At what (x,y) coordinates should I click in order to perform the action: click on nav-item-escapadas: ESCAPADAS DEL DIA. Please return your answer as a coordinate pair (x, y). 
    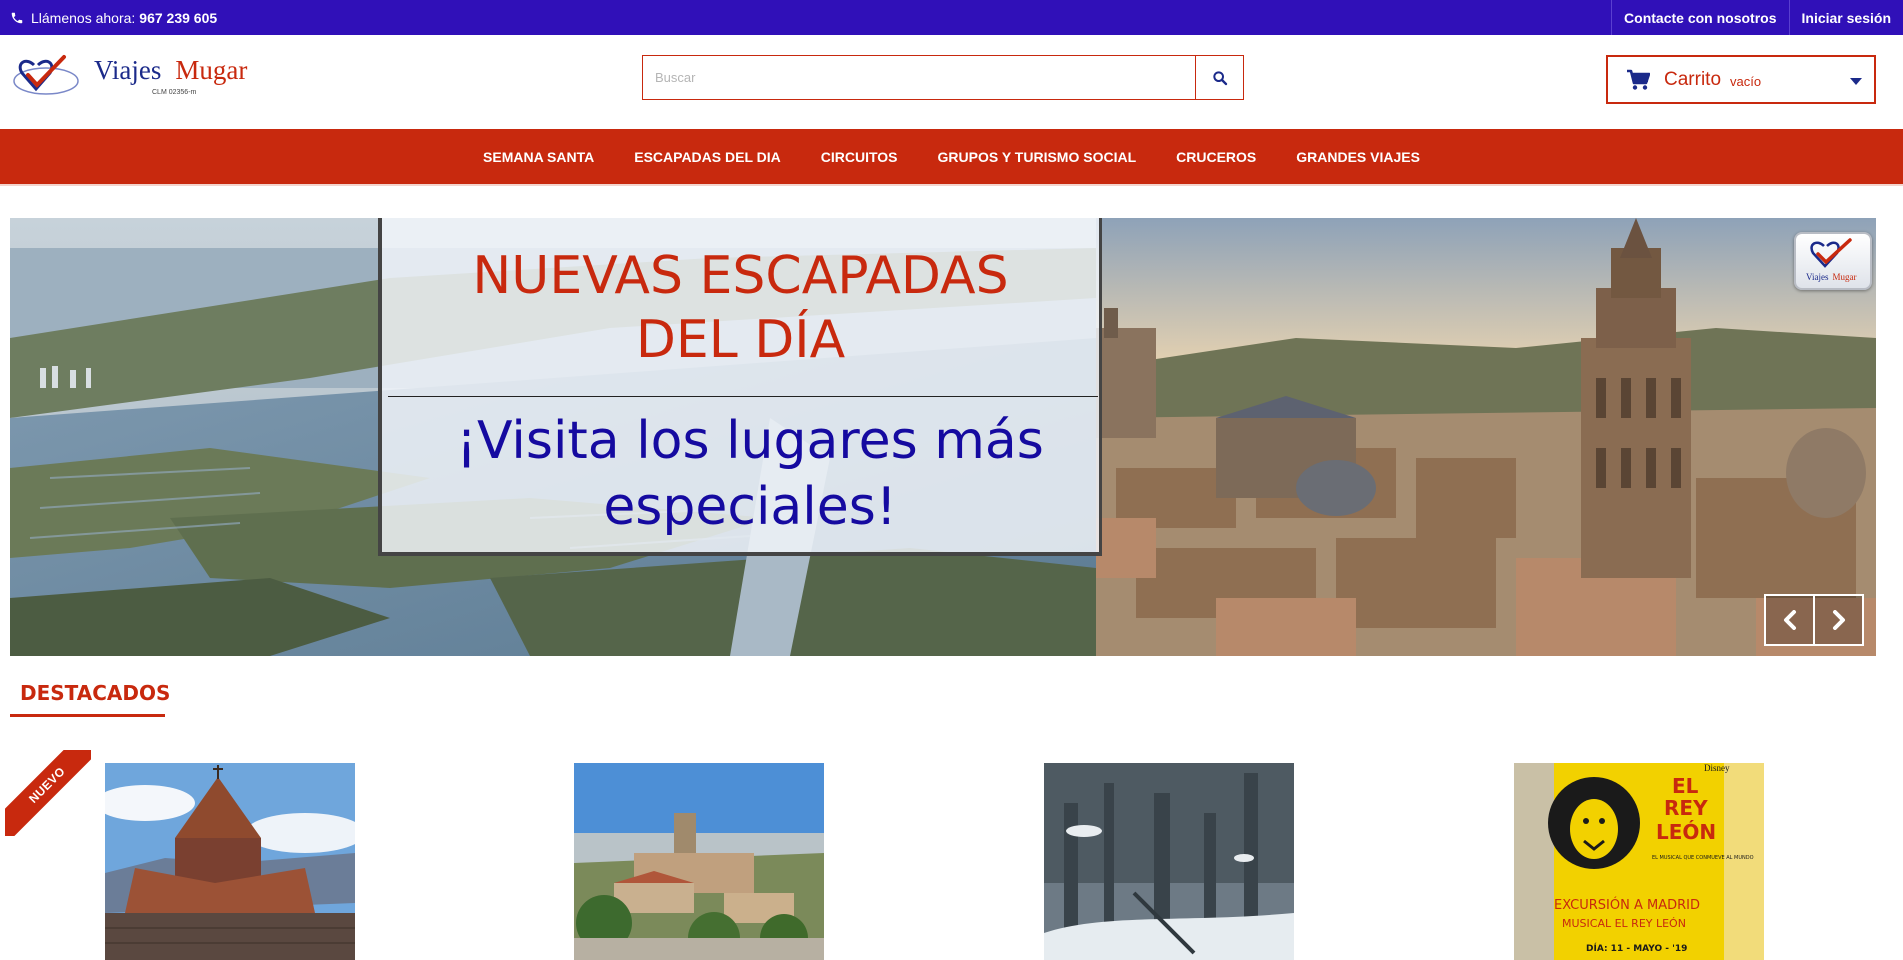
    Looking at the image, I should click on (707, 157).